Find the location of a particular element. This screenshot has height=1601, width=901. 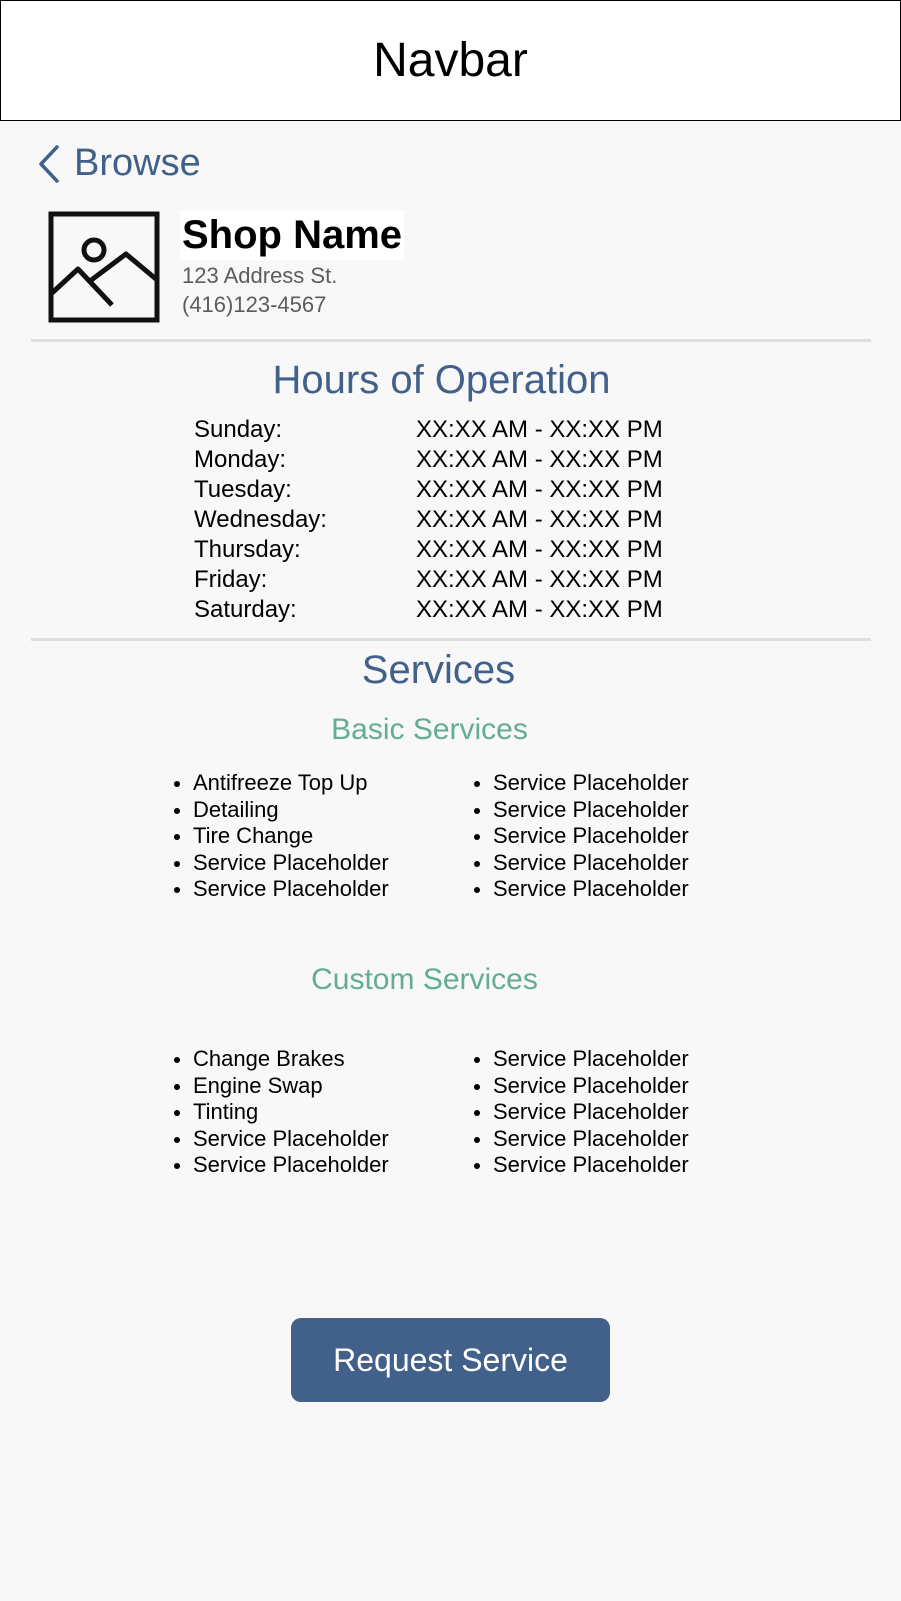

navbar-title: Navbar is located at coordinates (450, 60).